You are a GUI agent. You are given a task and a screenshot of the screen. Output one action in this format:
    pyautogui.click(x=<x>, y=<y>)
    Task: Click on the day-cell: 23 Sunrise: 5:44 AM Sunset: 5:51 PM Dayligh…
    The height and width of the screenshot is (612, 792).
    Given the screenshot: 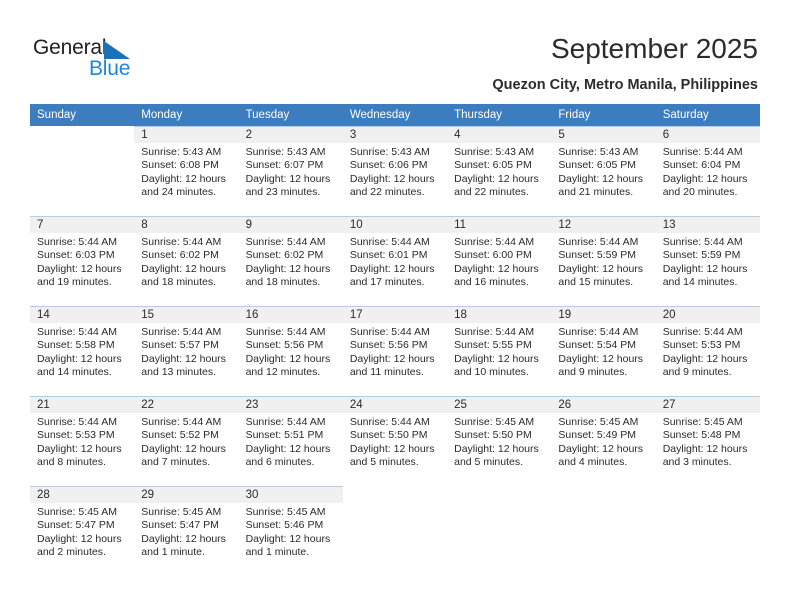 What is the action you would take?
    pyautogui.click(x=290, y=441)
    